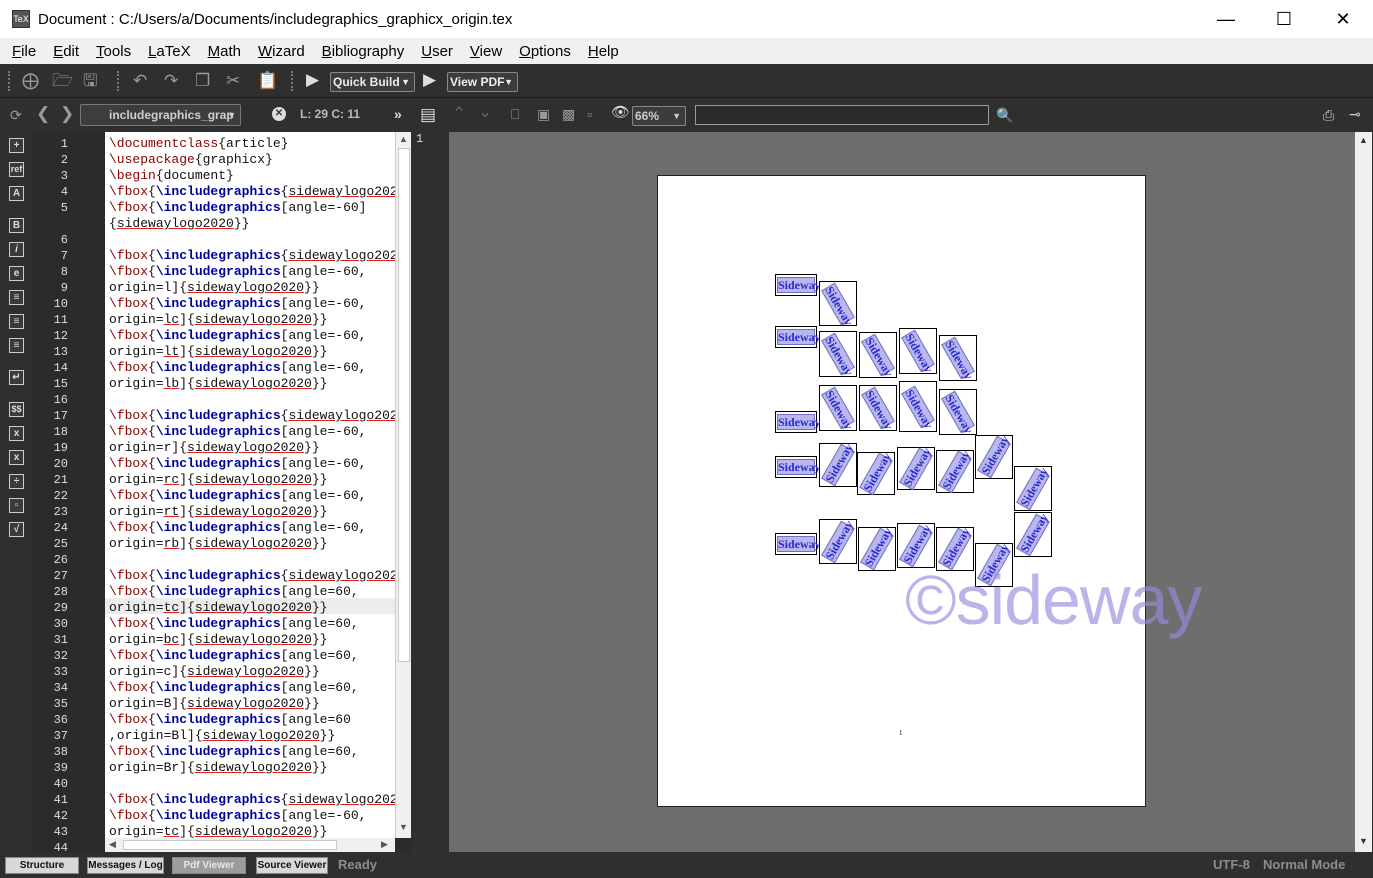  I want to click on ref-icon: ref, so click(16, 169).